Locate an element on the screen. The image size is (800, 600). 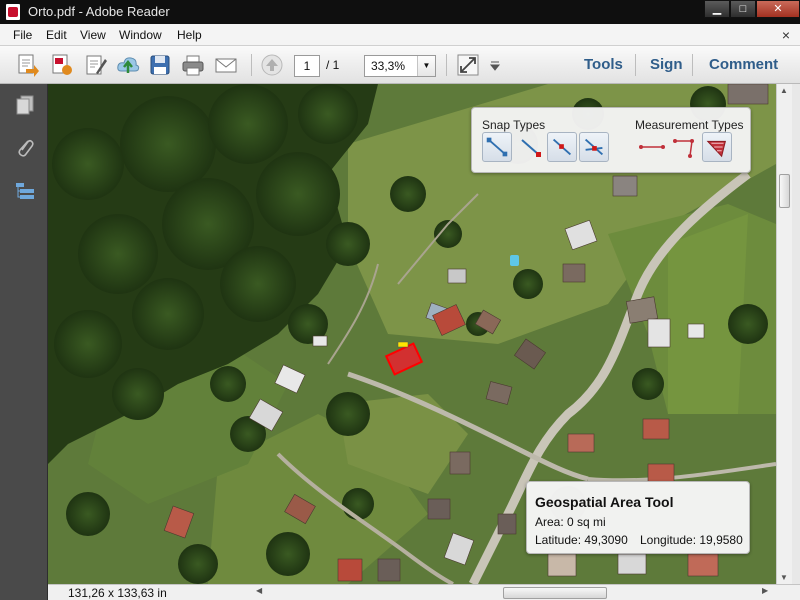
horizontal-scroll-thumb is located at coordinates (555, 593).